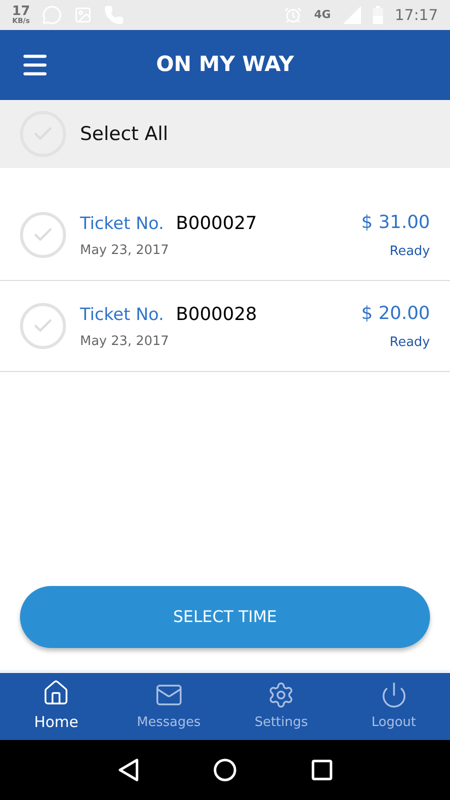 This screenshot has width=450, height=800. I want to click on ticket-number: B000028, so click(216, 314).